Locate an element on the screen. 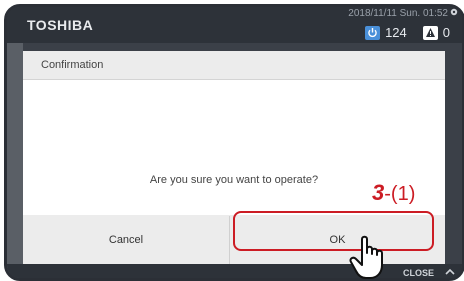 Image resolution: width=464 pixels, height=281 pixels. step-suffix: -(1) is located at coordinates (400, 194).